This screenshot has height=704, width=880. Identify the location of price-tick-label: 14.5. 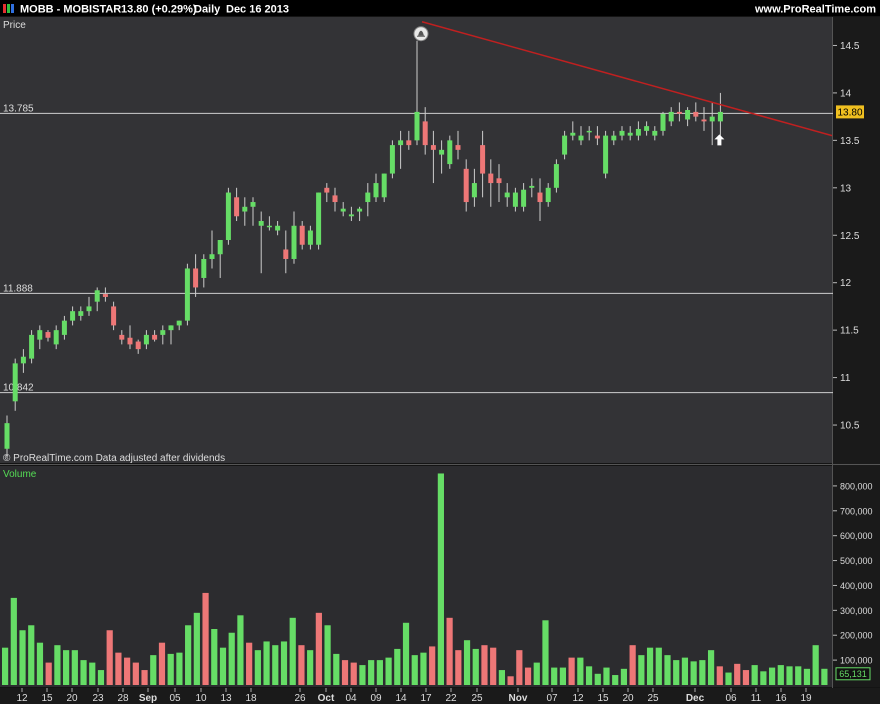
(850, 46).